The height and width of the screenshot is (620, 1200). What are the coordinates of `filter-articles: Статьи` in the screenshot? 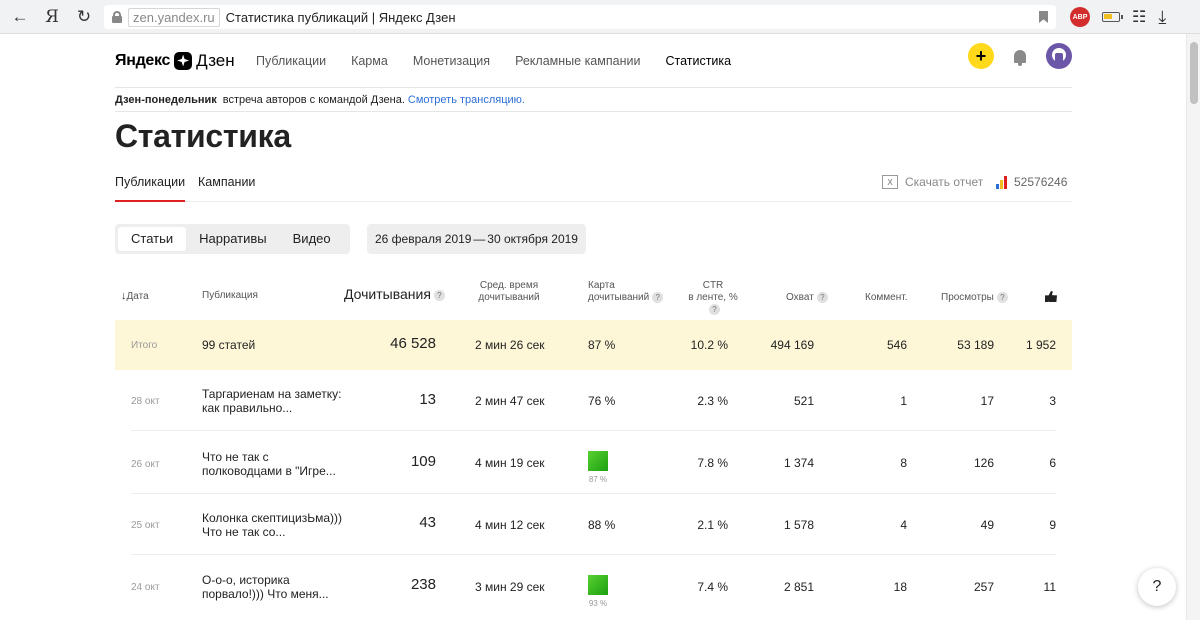 It's located at (152, 239).